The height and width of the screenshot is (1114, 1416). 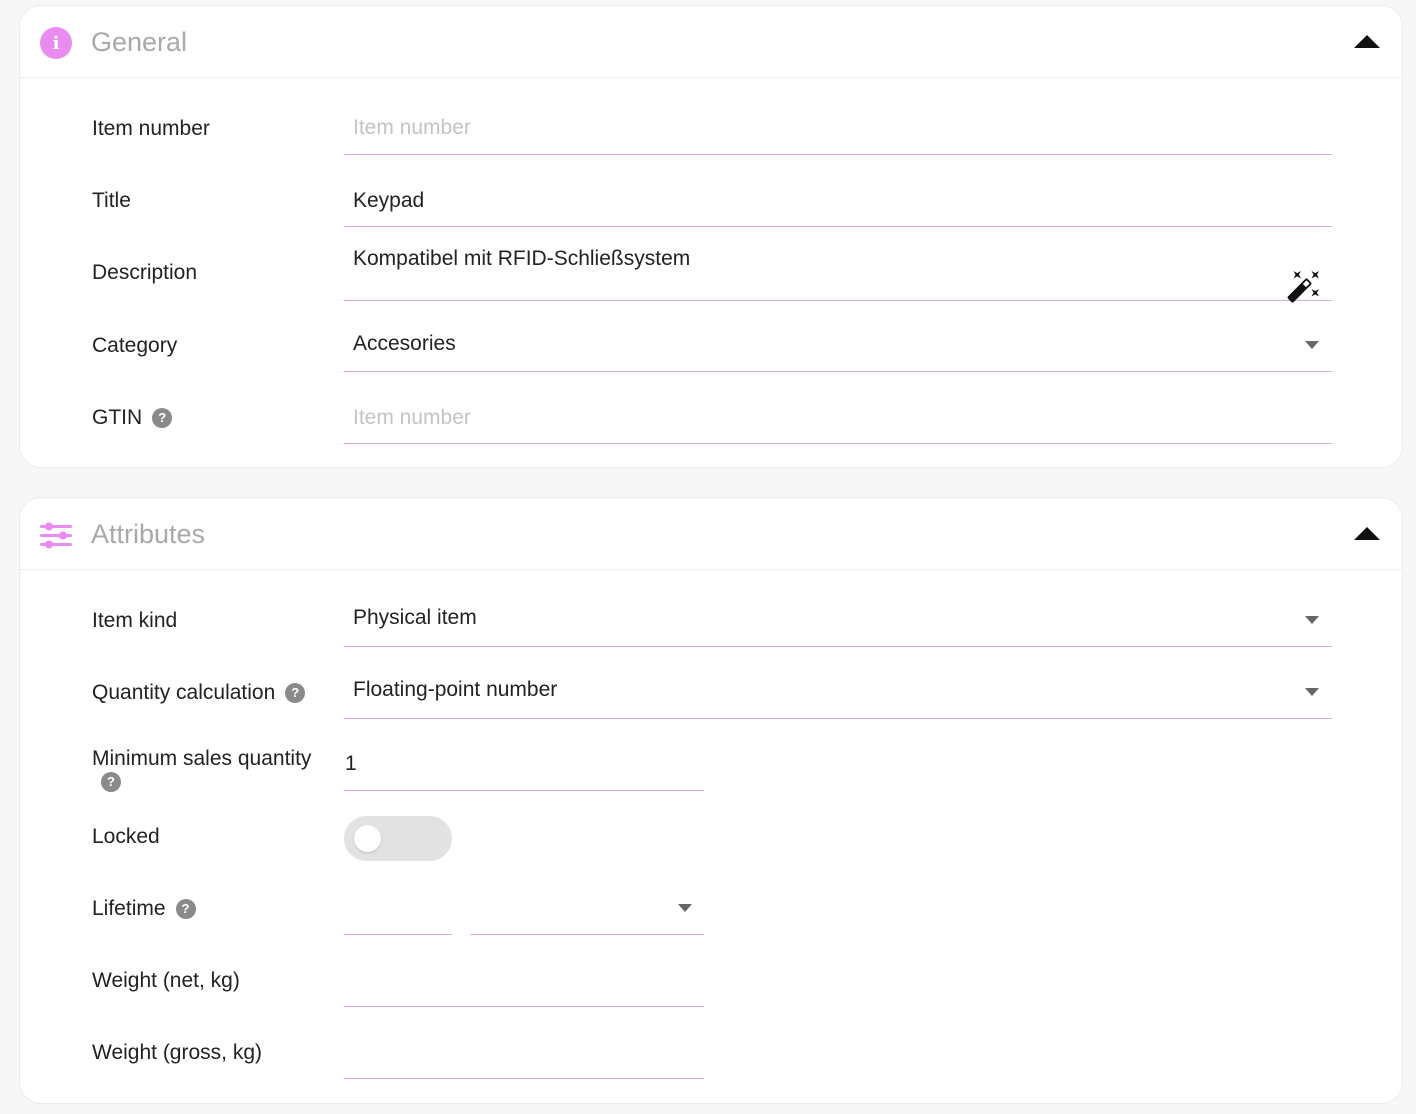 I want to click on collapse-general-button, so click(x=1367, y=41).